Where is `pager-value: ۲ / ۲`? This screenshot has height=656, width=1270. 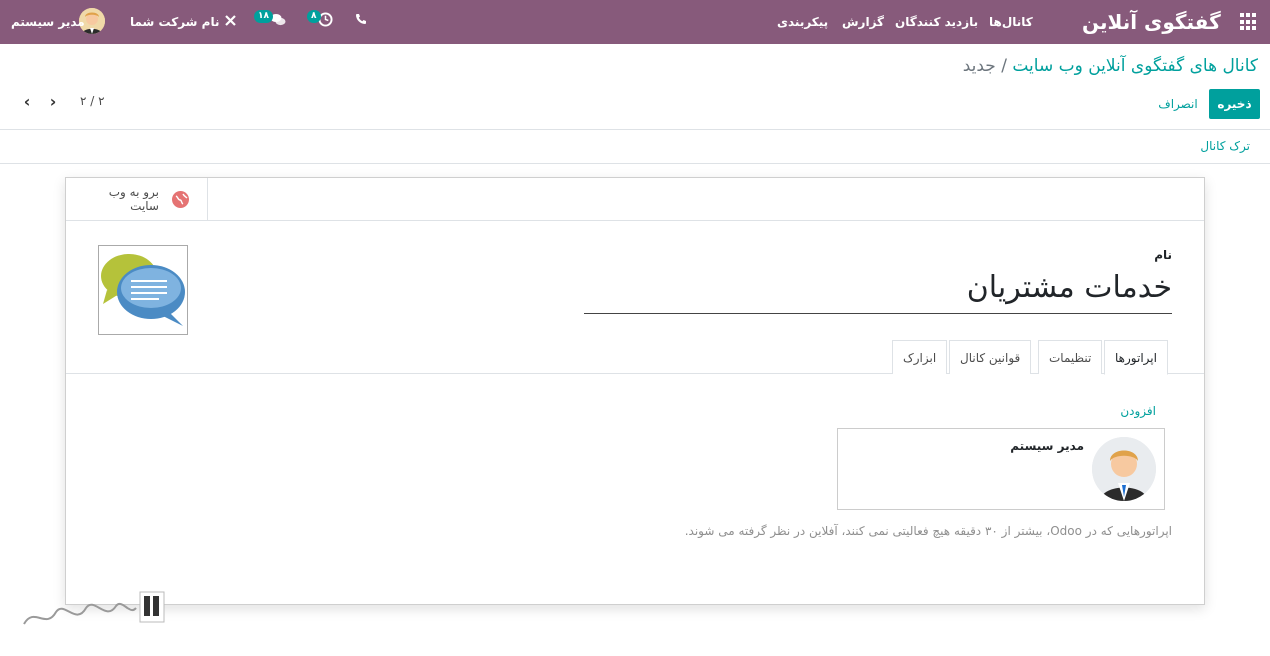 pager-value: ۲ / ۲ is located at coordinates (92, 101).